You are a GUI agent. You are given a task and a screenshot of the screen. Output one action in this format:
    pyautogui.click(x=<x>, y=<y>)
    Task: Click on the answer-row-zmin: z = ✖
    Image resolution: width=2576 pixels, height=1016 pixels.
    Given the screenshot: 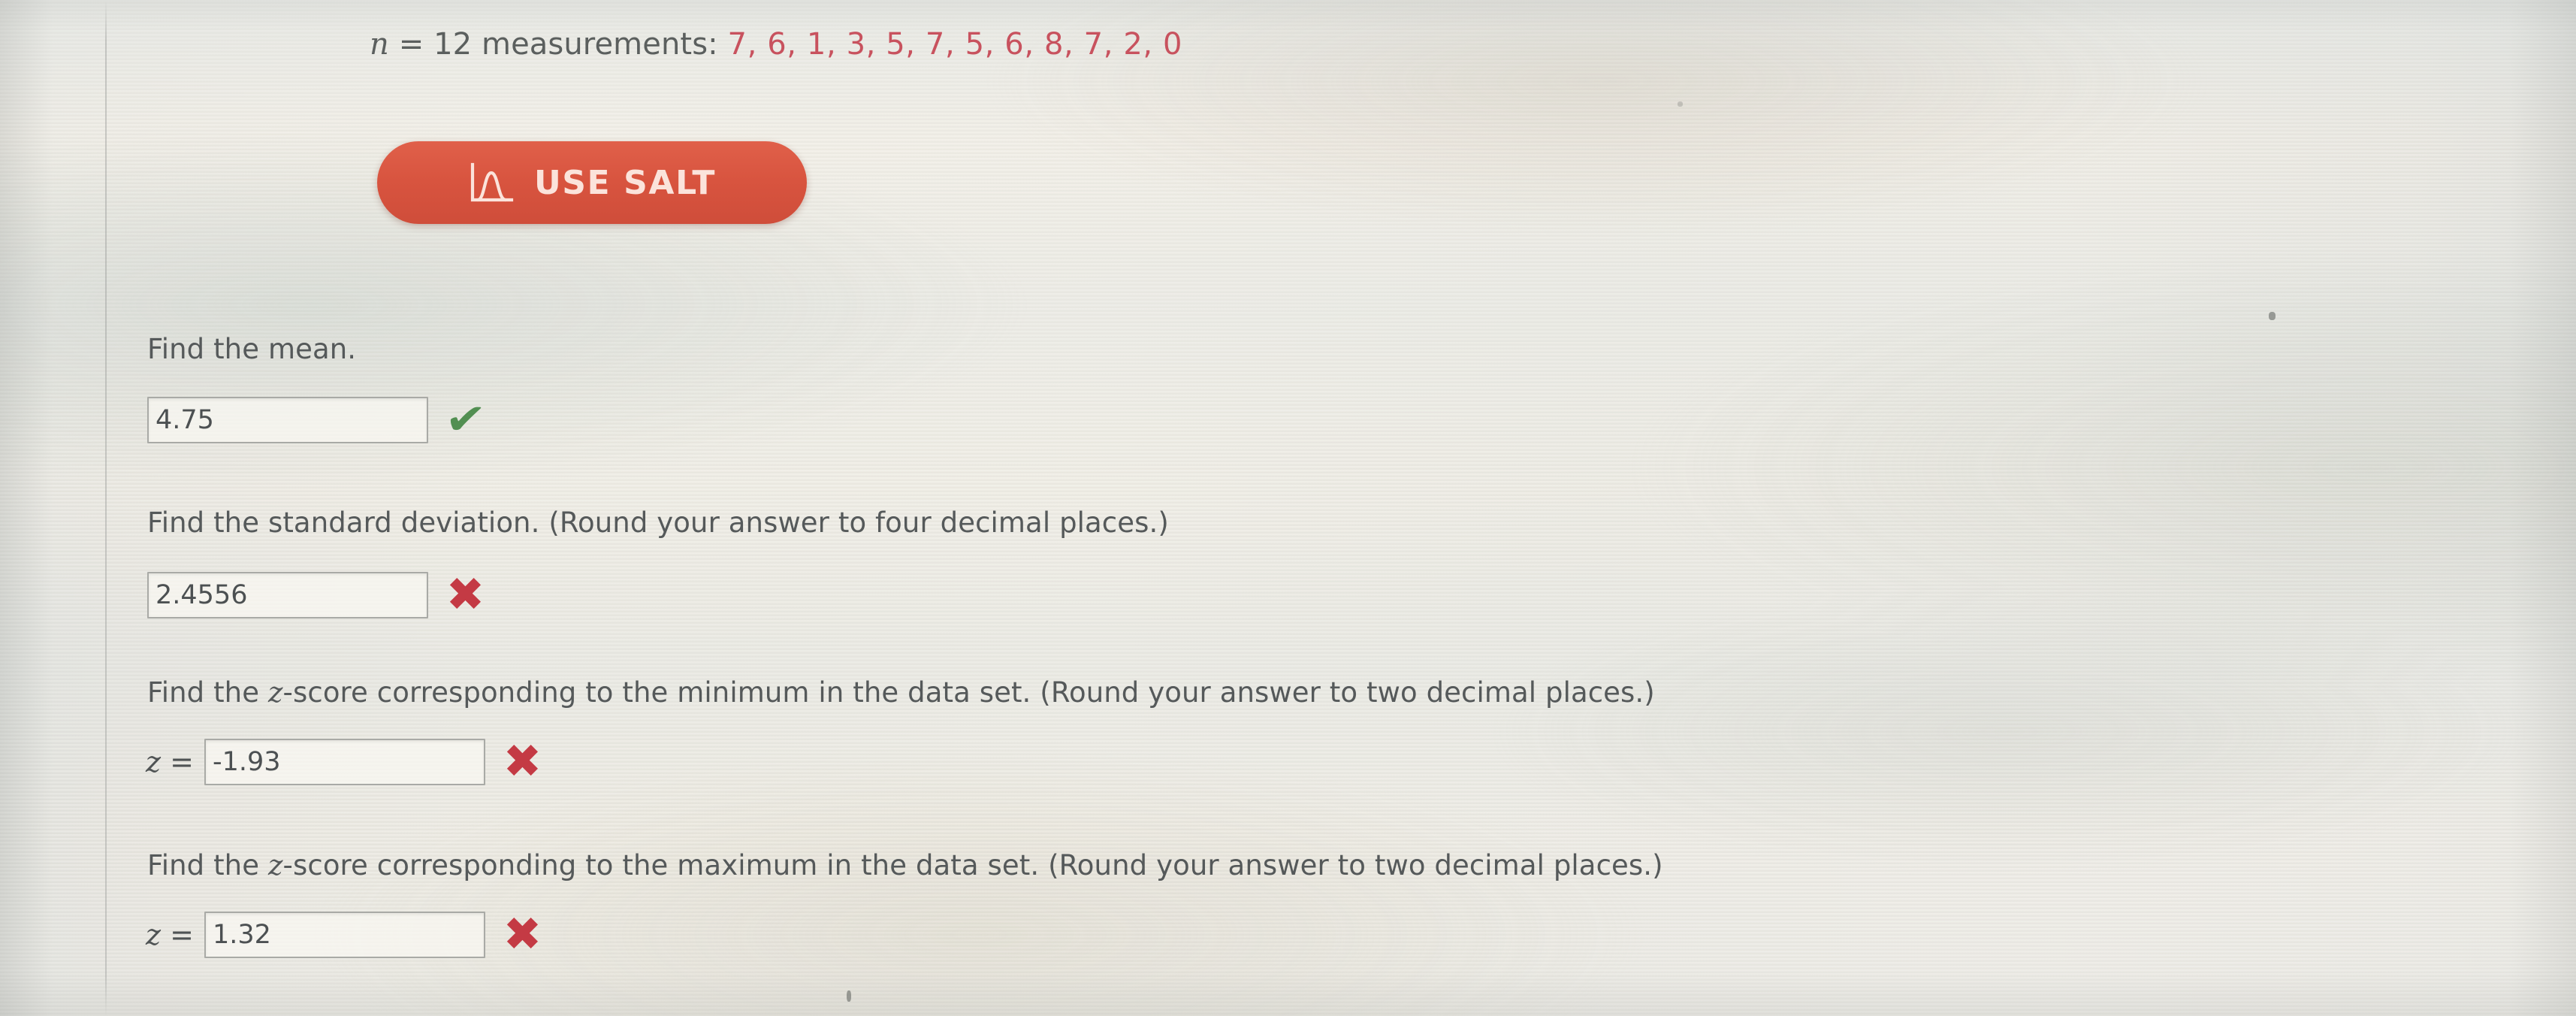 What is the action you would take?
    pyautogui.click(x=344, y=761)
    